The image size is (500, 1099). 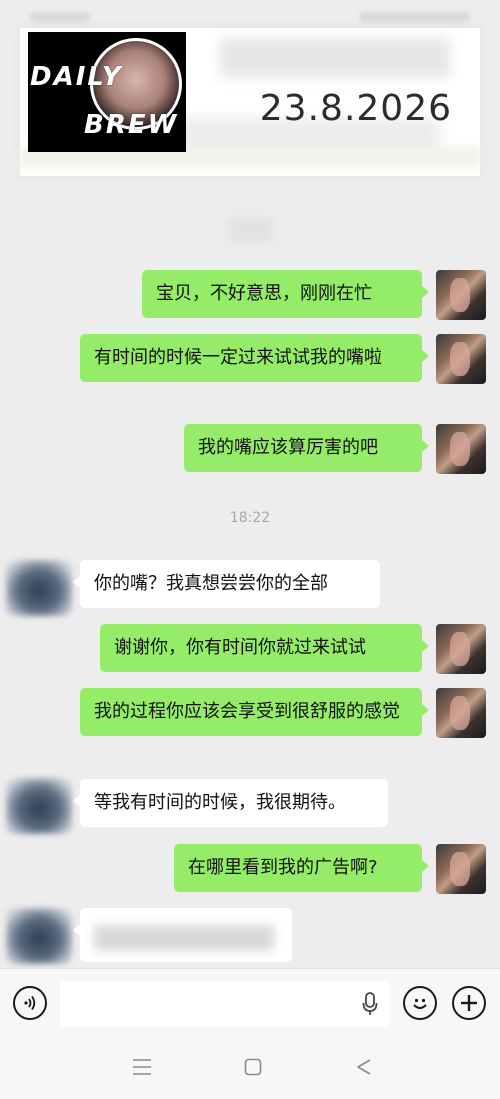 I want to click on message-bubble-sent: 有时间的时候一定过来试试我的嘴啦, so click(x=254, y=358).